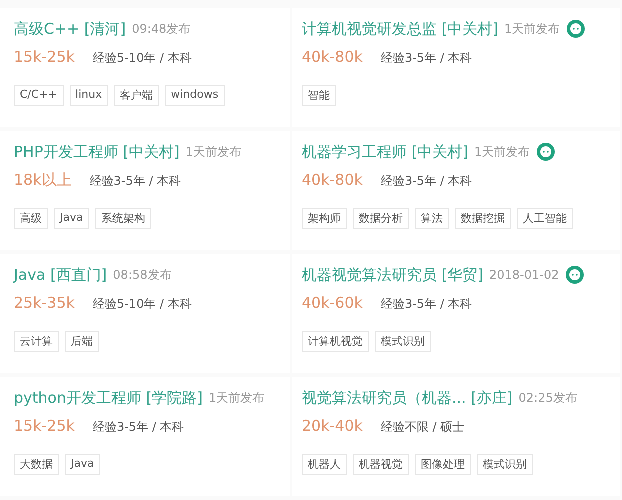 The height and width of the screenshot is (500, 622). What do you see at coordinates (335, 341) in the screenshot?
I see `skill-tag: 计算机视觉` at bounding box center [335, 341].